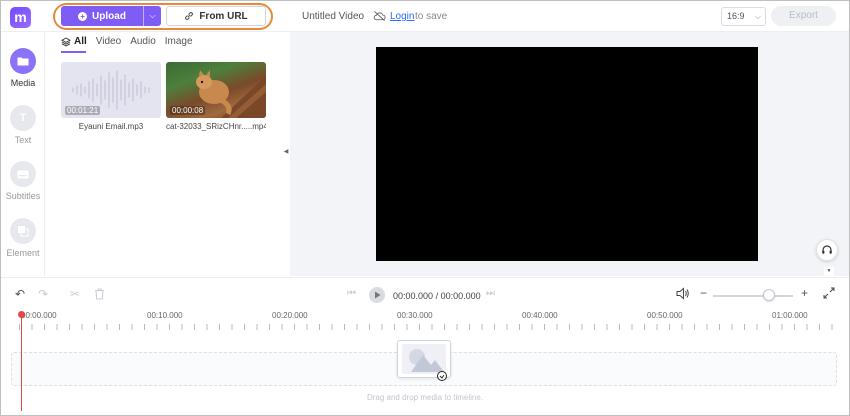  I want to click on rail-item-subtitles: Subtitles, so click(23, 181).